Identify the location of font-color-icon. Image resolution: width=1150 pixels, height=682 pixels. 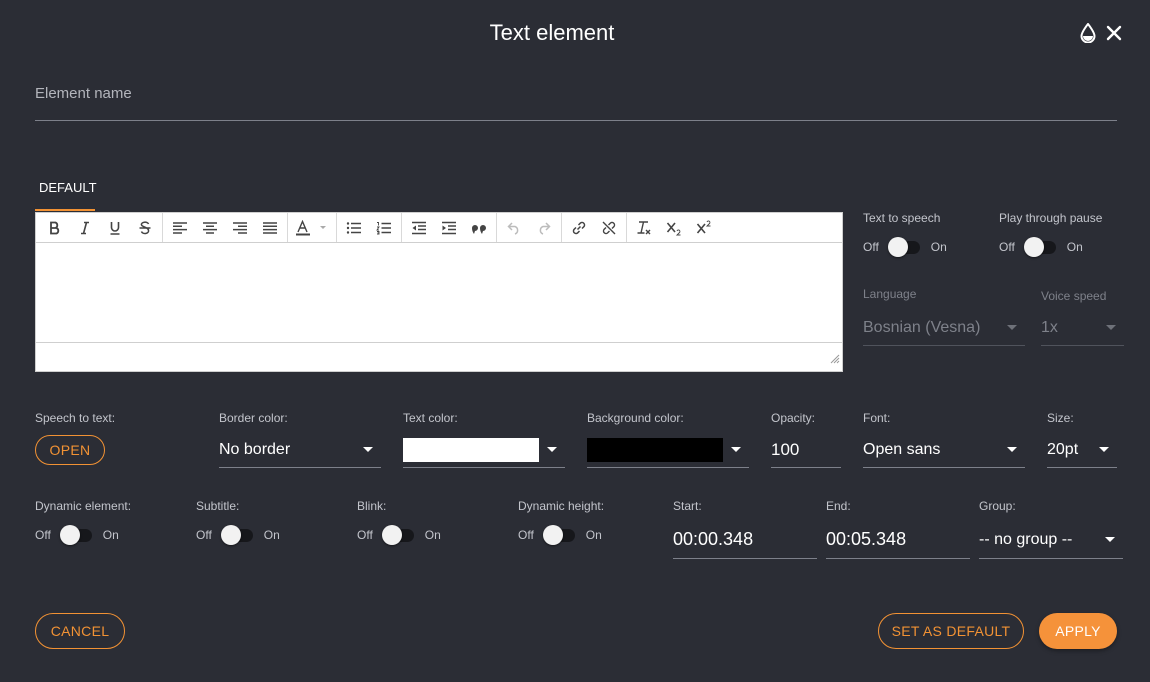
(312, 228).